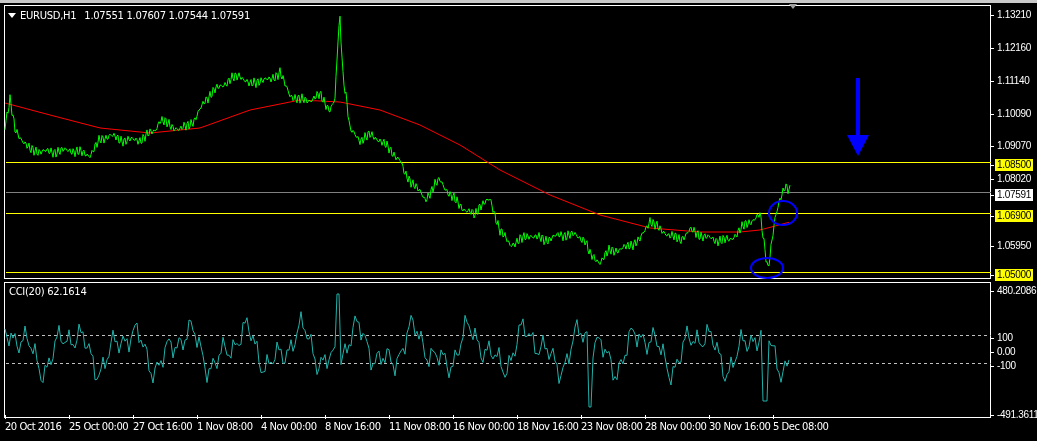  I want to click on time-axis-label: 20 Oct 2016, so click(34, 426).